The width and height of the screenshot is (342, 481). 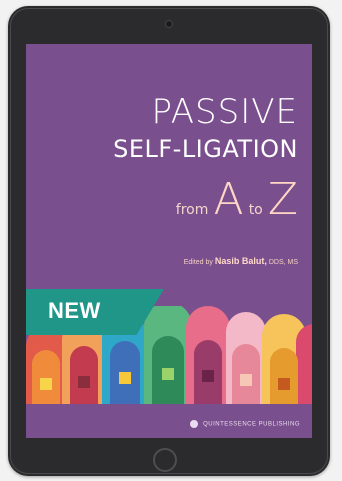 What do you see at coordinates (165, 460) in the screenshot?
I see `home-button-icon` at bounding box center [165, 460].